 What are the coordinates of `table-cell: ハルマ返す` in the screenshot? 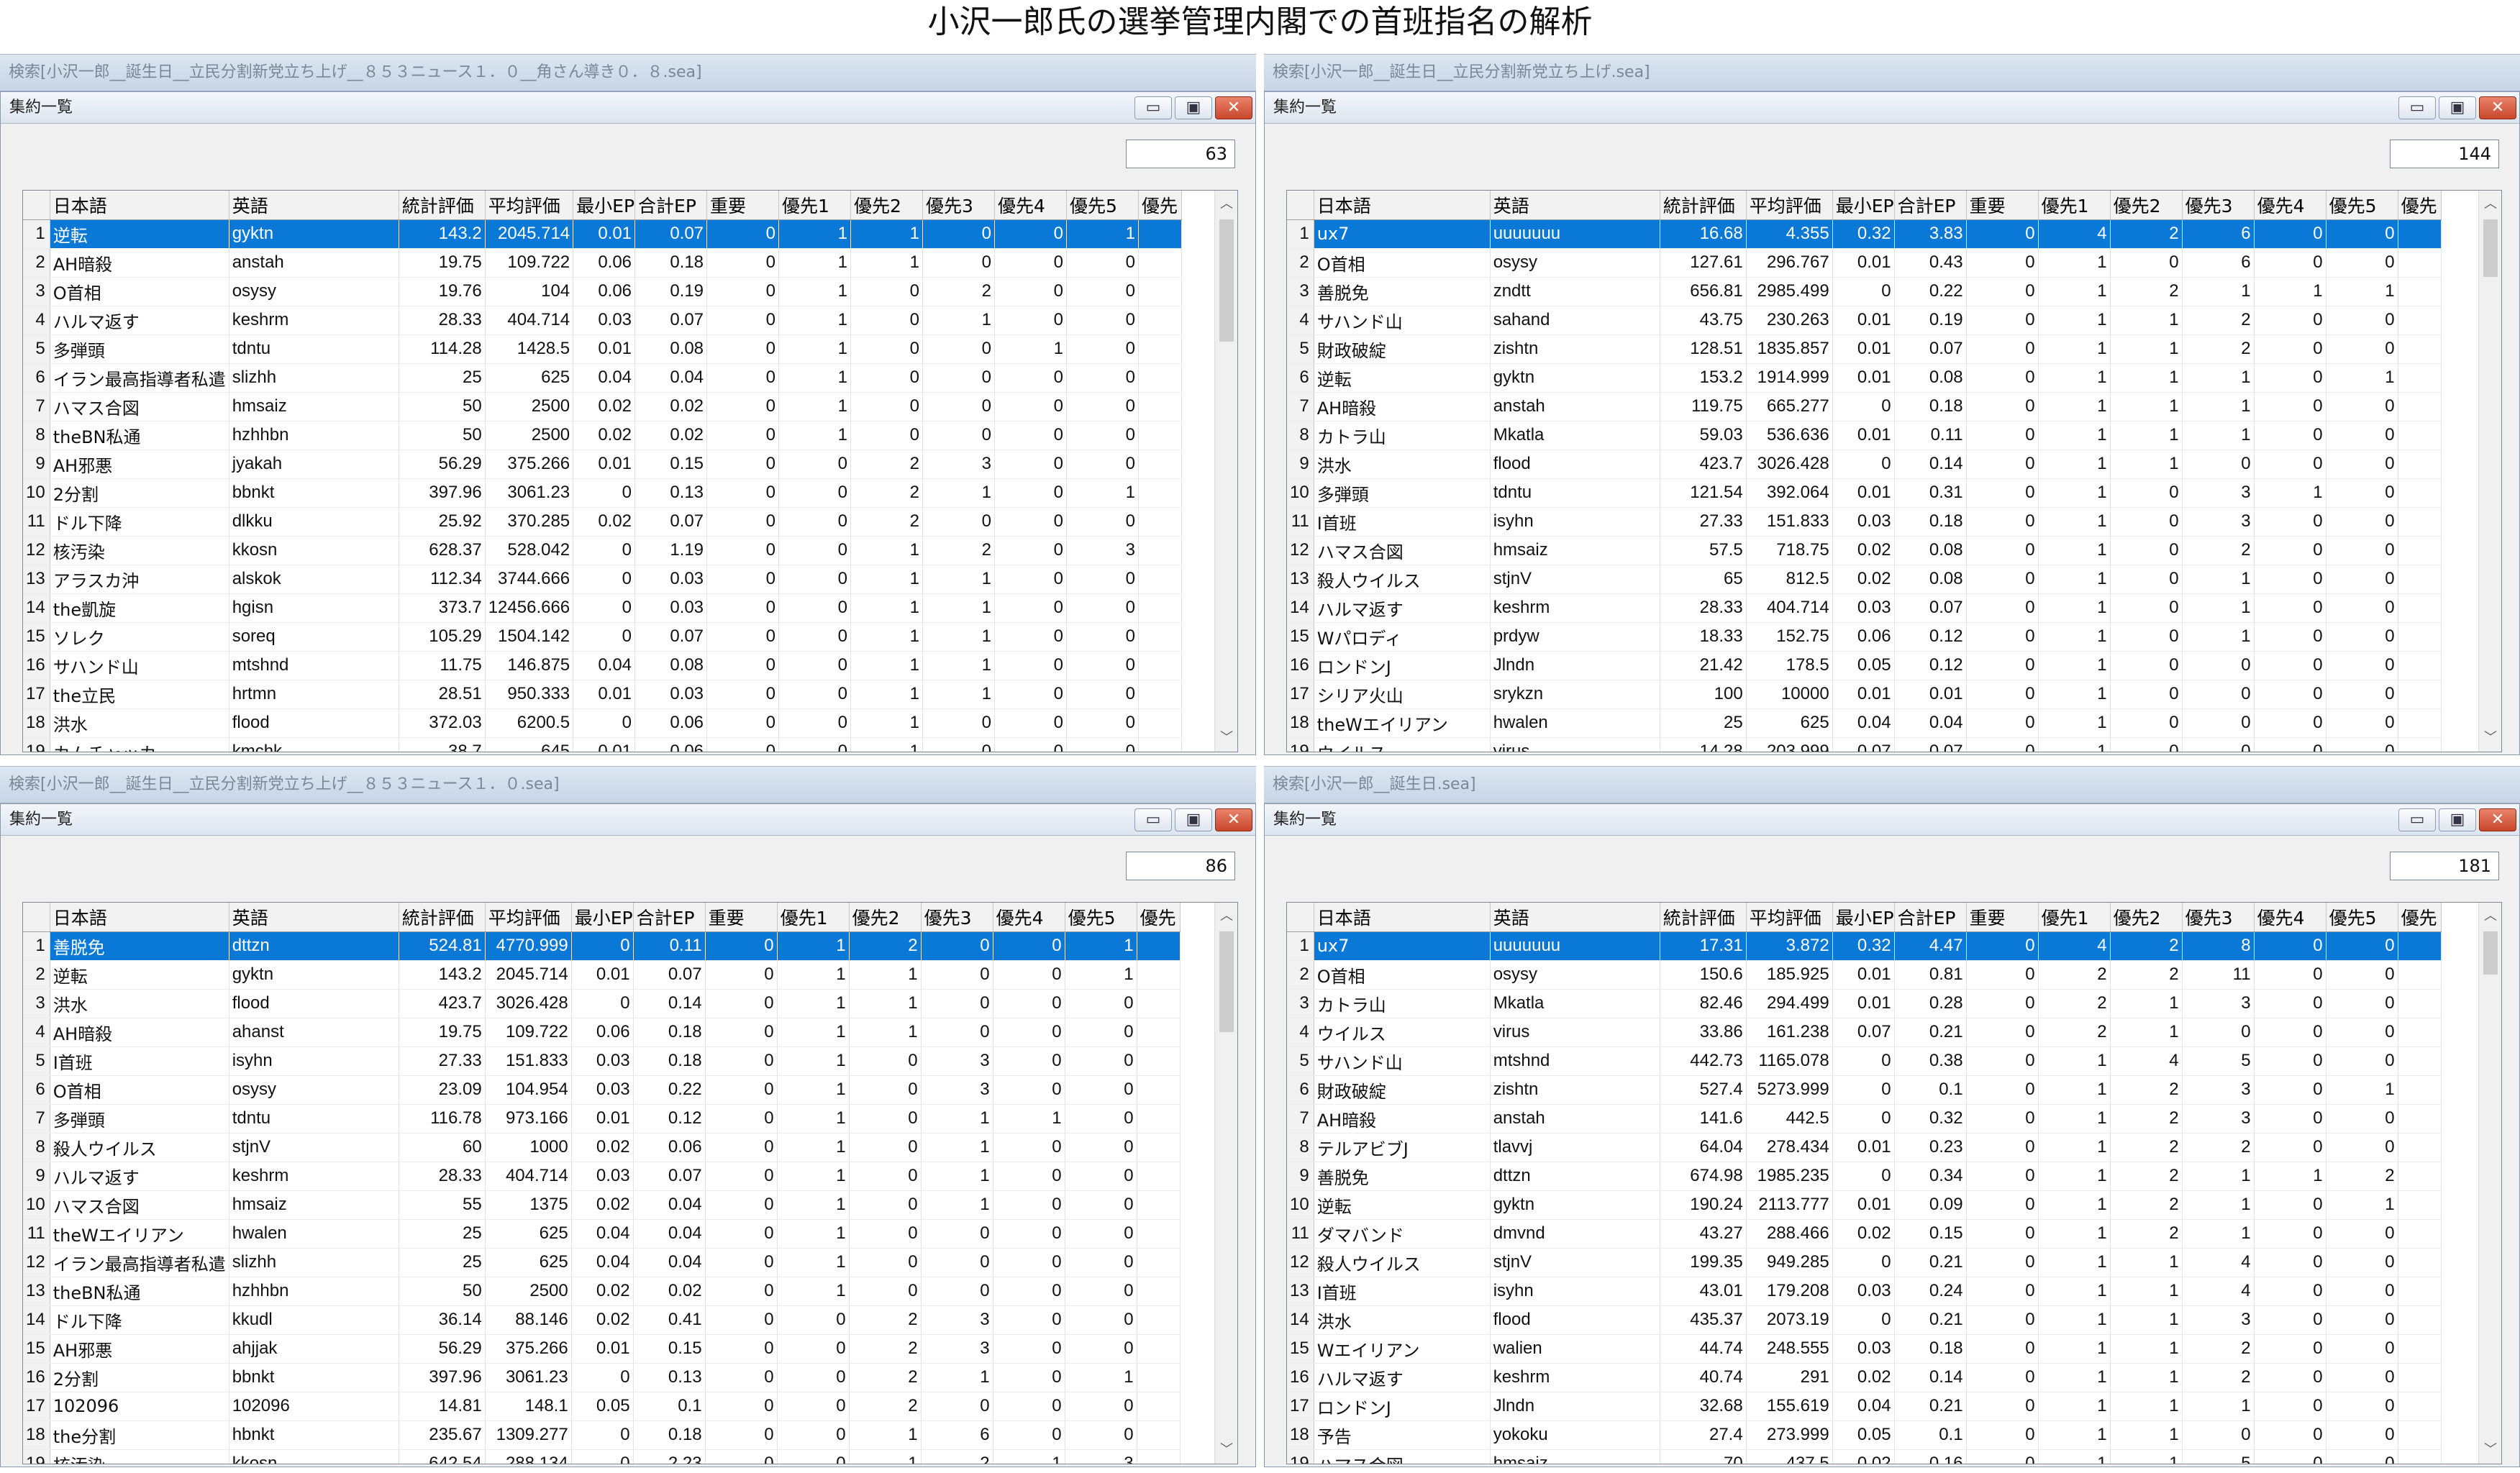 It's located at (1402, 608).